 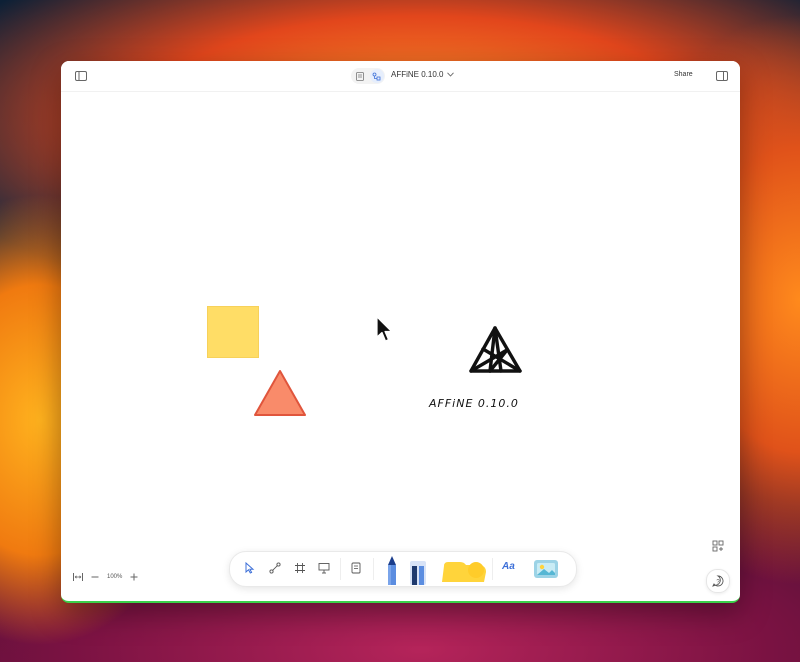 I want to click on text-icon: Aa, so click(x=508, y=566).